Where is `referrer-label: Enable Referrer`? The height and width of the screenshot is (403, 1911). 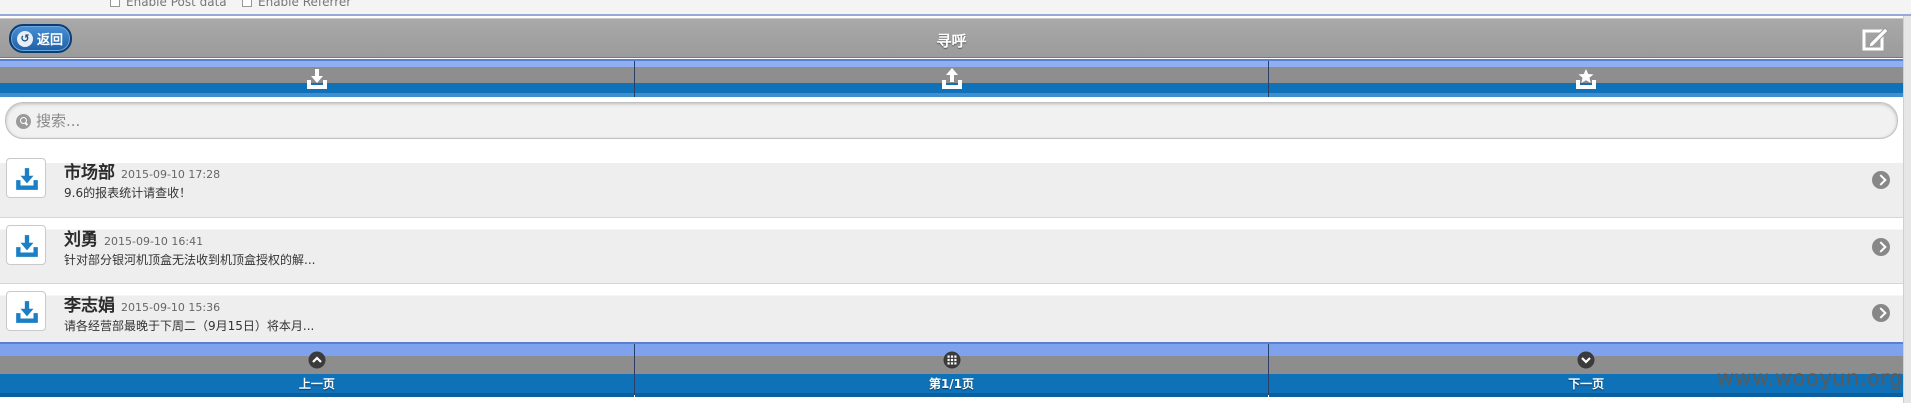 referrer-label: Enable Referrer is located at coordinates (305, 4).